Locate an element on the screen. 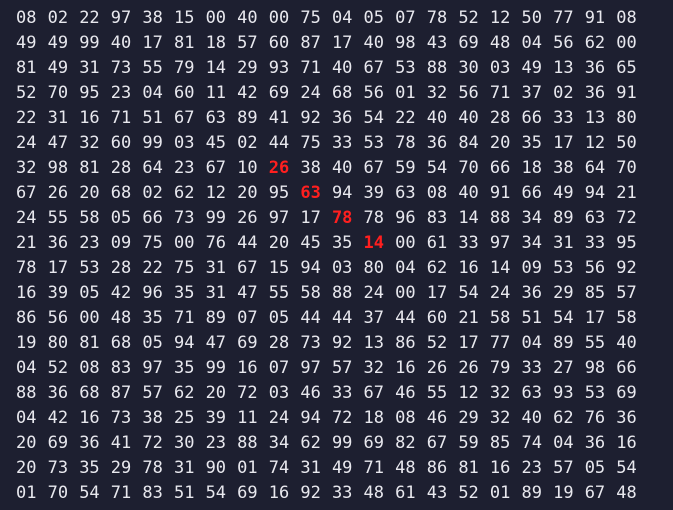 This screenshot has width=673, height=510. number-cell: 72 is located at coordinates (342, 418).